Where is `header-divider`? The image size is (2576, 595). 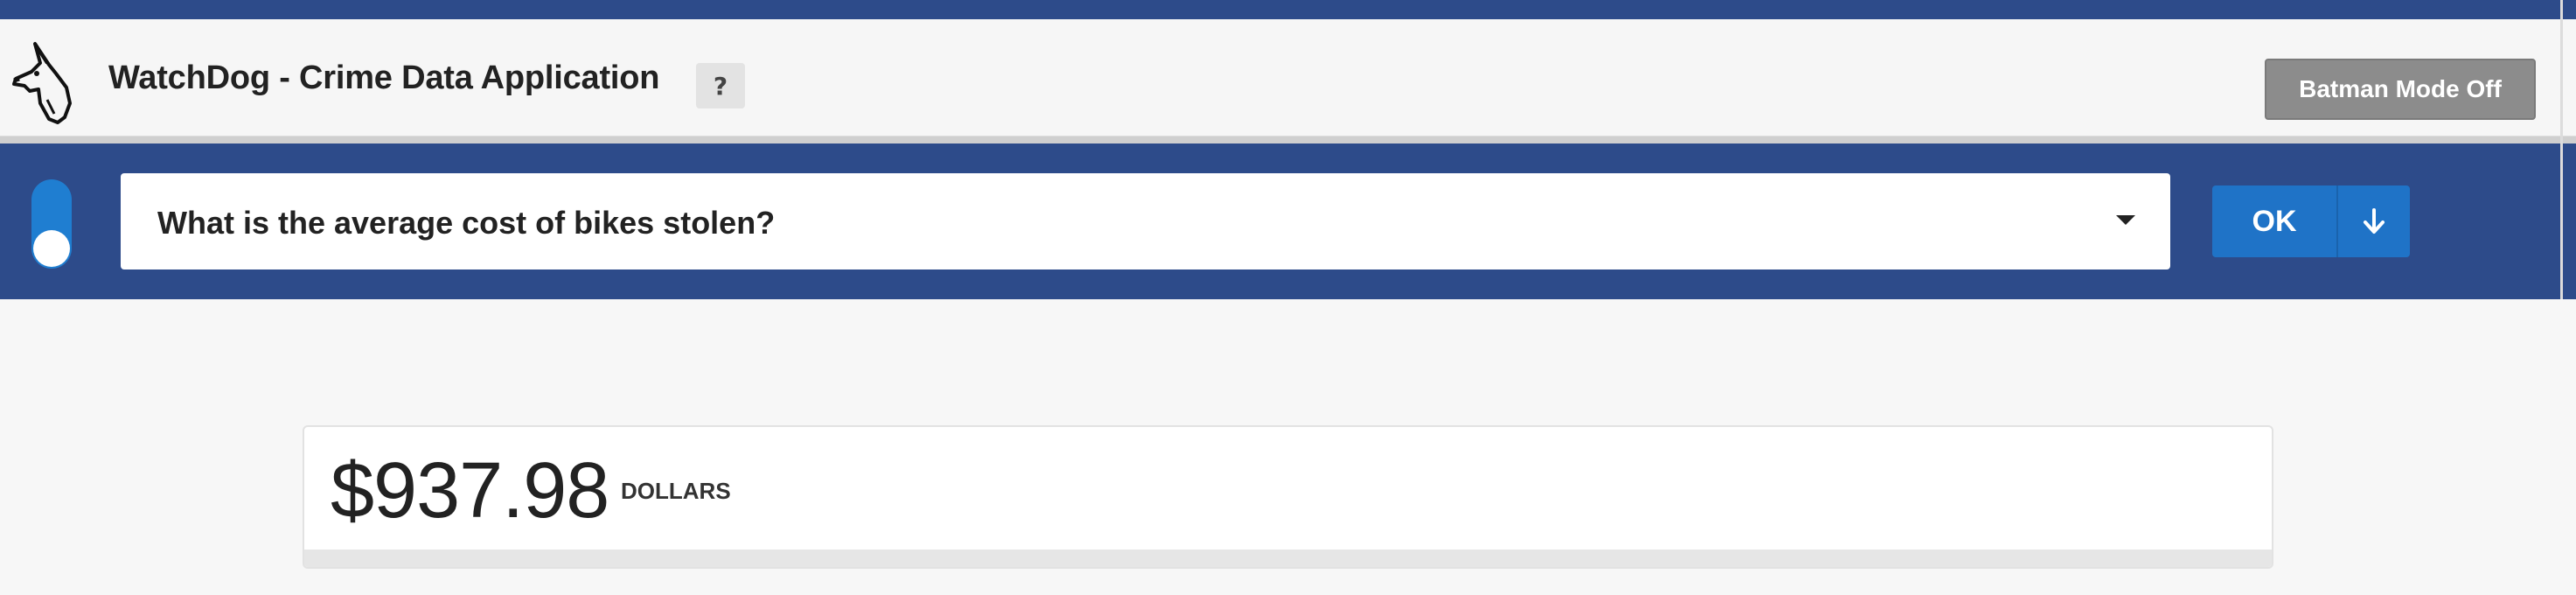
header-divider is located at coordinates (1288, 140).